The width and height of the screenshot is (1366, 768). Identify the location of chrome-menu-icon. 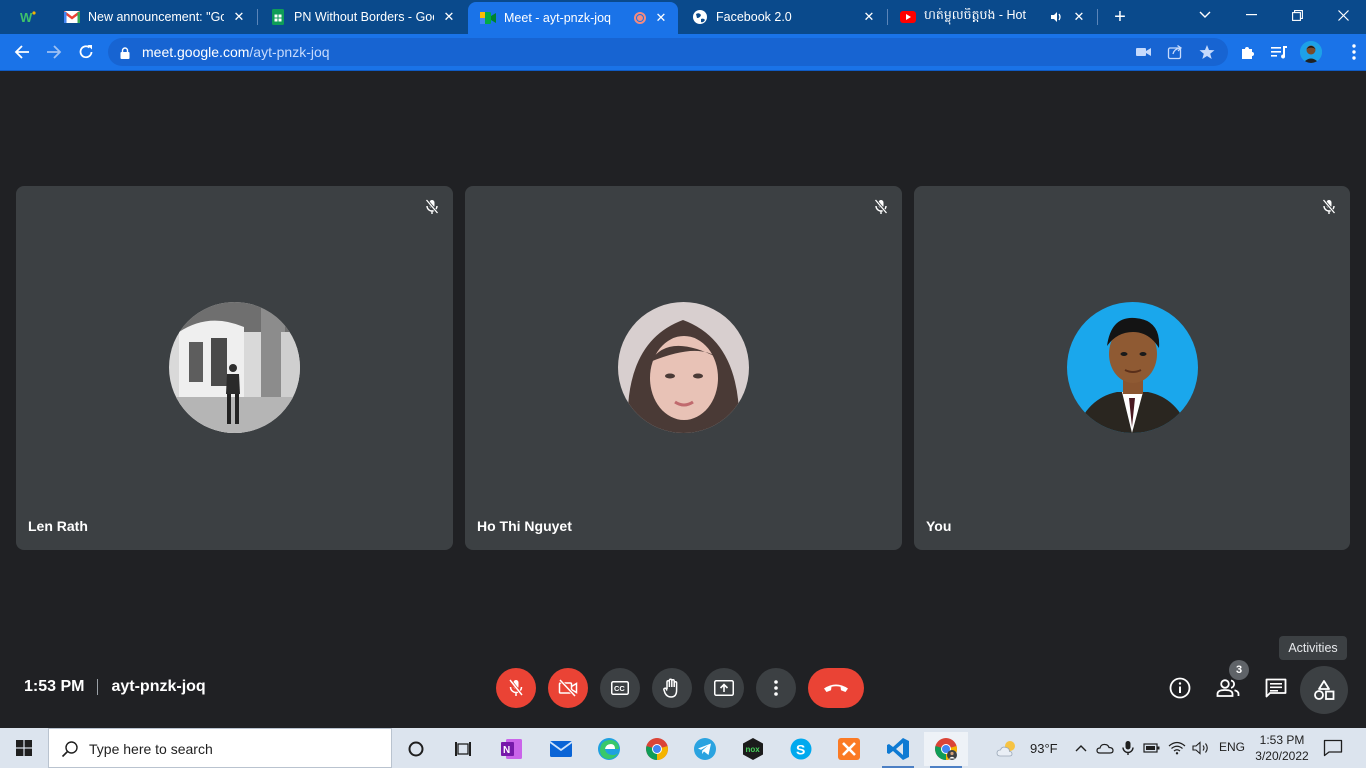
(1354, 52).